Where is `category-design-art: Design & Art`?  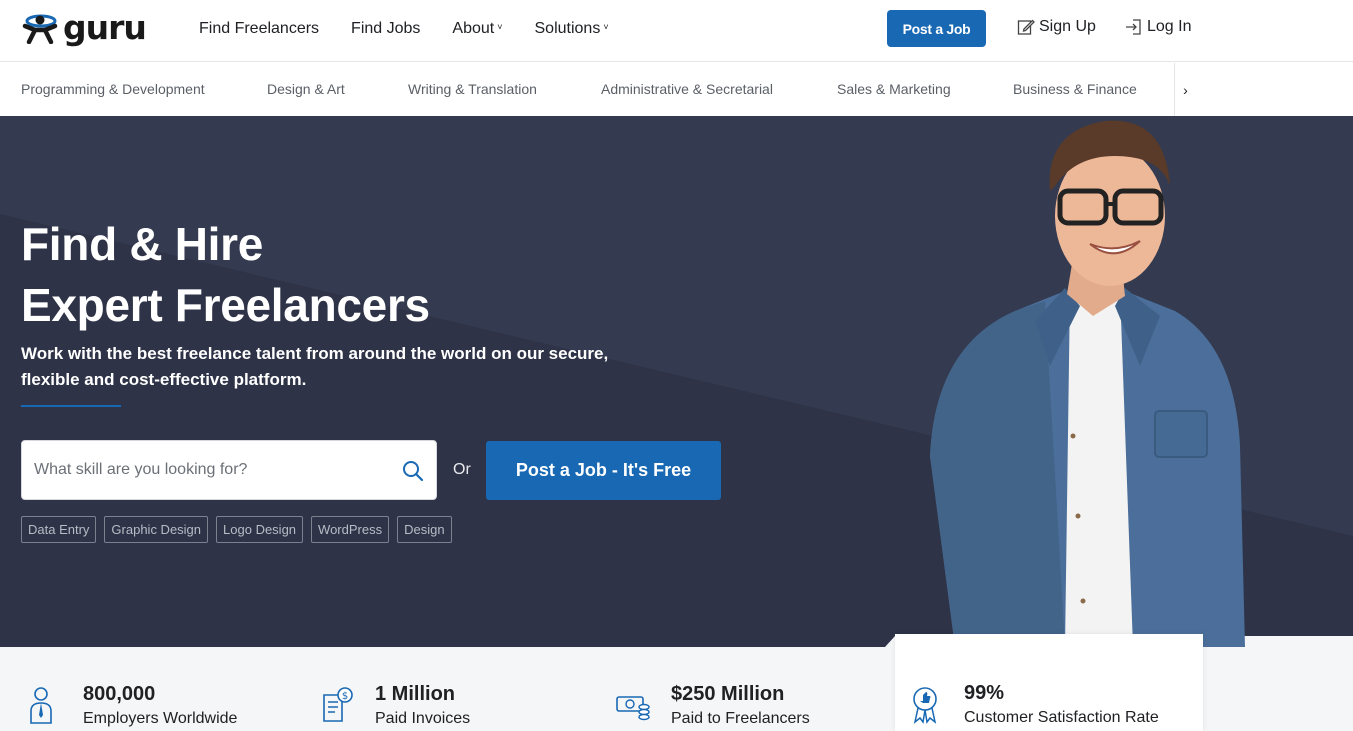
category-design-art: Design & Art is located at coordinates (306, 89).